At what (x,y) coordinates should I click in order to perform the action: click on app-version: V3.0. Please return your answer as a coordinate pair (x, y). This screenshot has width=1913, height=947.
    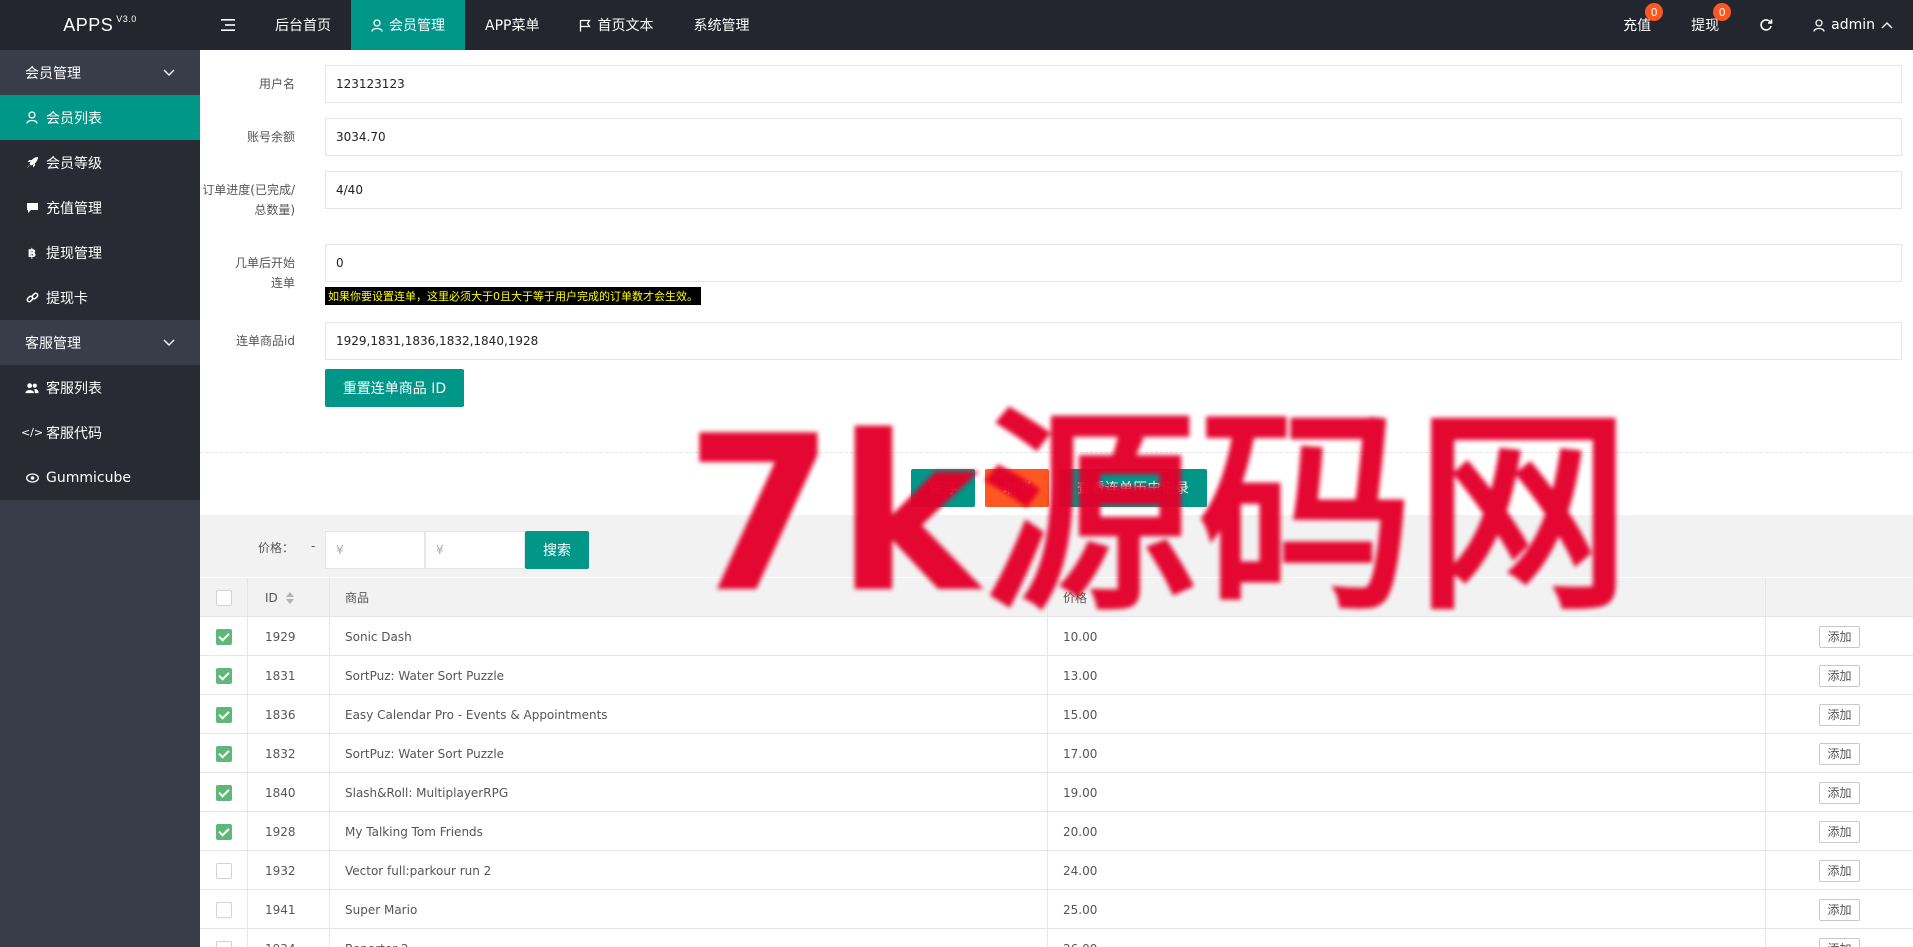
    Looking at the image, I should click on (126, 19).